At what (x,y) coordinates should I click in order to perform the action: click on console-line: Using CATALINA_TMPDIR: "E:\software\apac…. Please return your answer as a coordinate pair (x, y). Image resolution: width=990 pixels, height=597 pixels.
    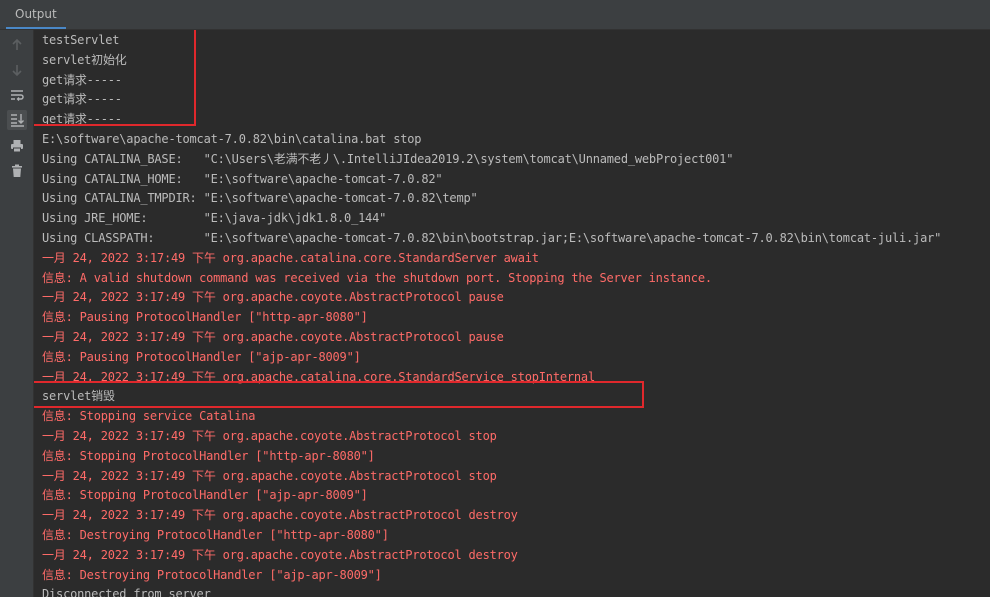
    Looking at the image, I should click on (260, 198).